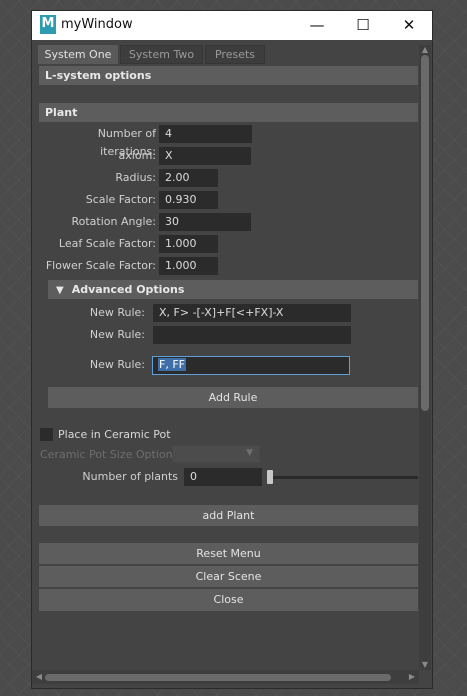  I want to click on leaf-scale-field: 1.000, so click(188, 244).